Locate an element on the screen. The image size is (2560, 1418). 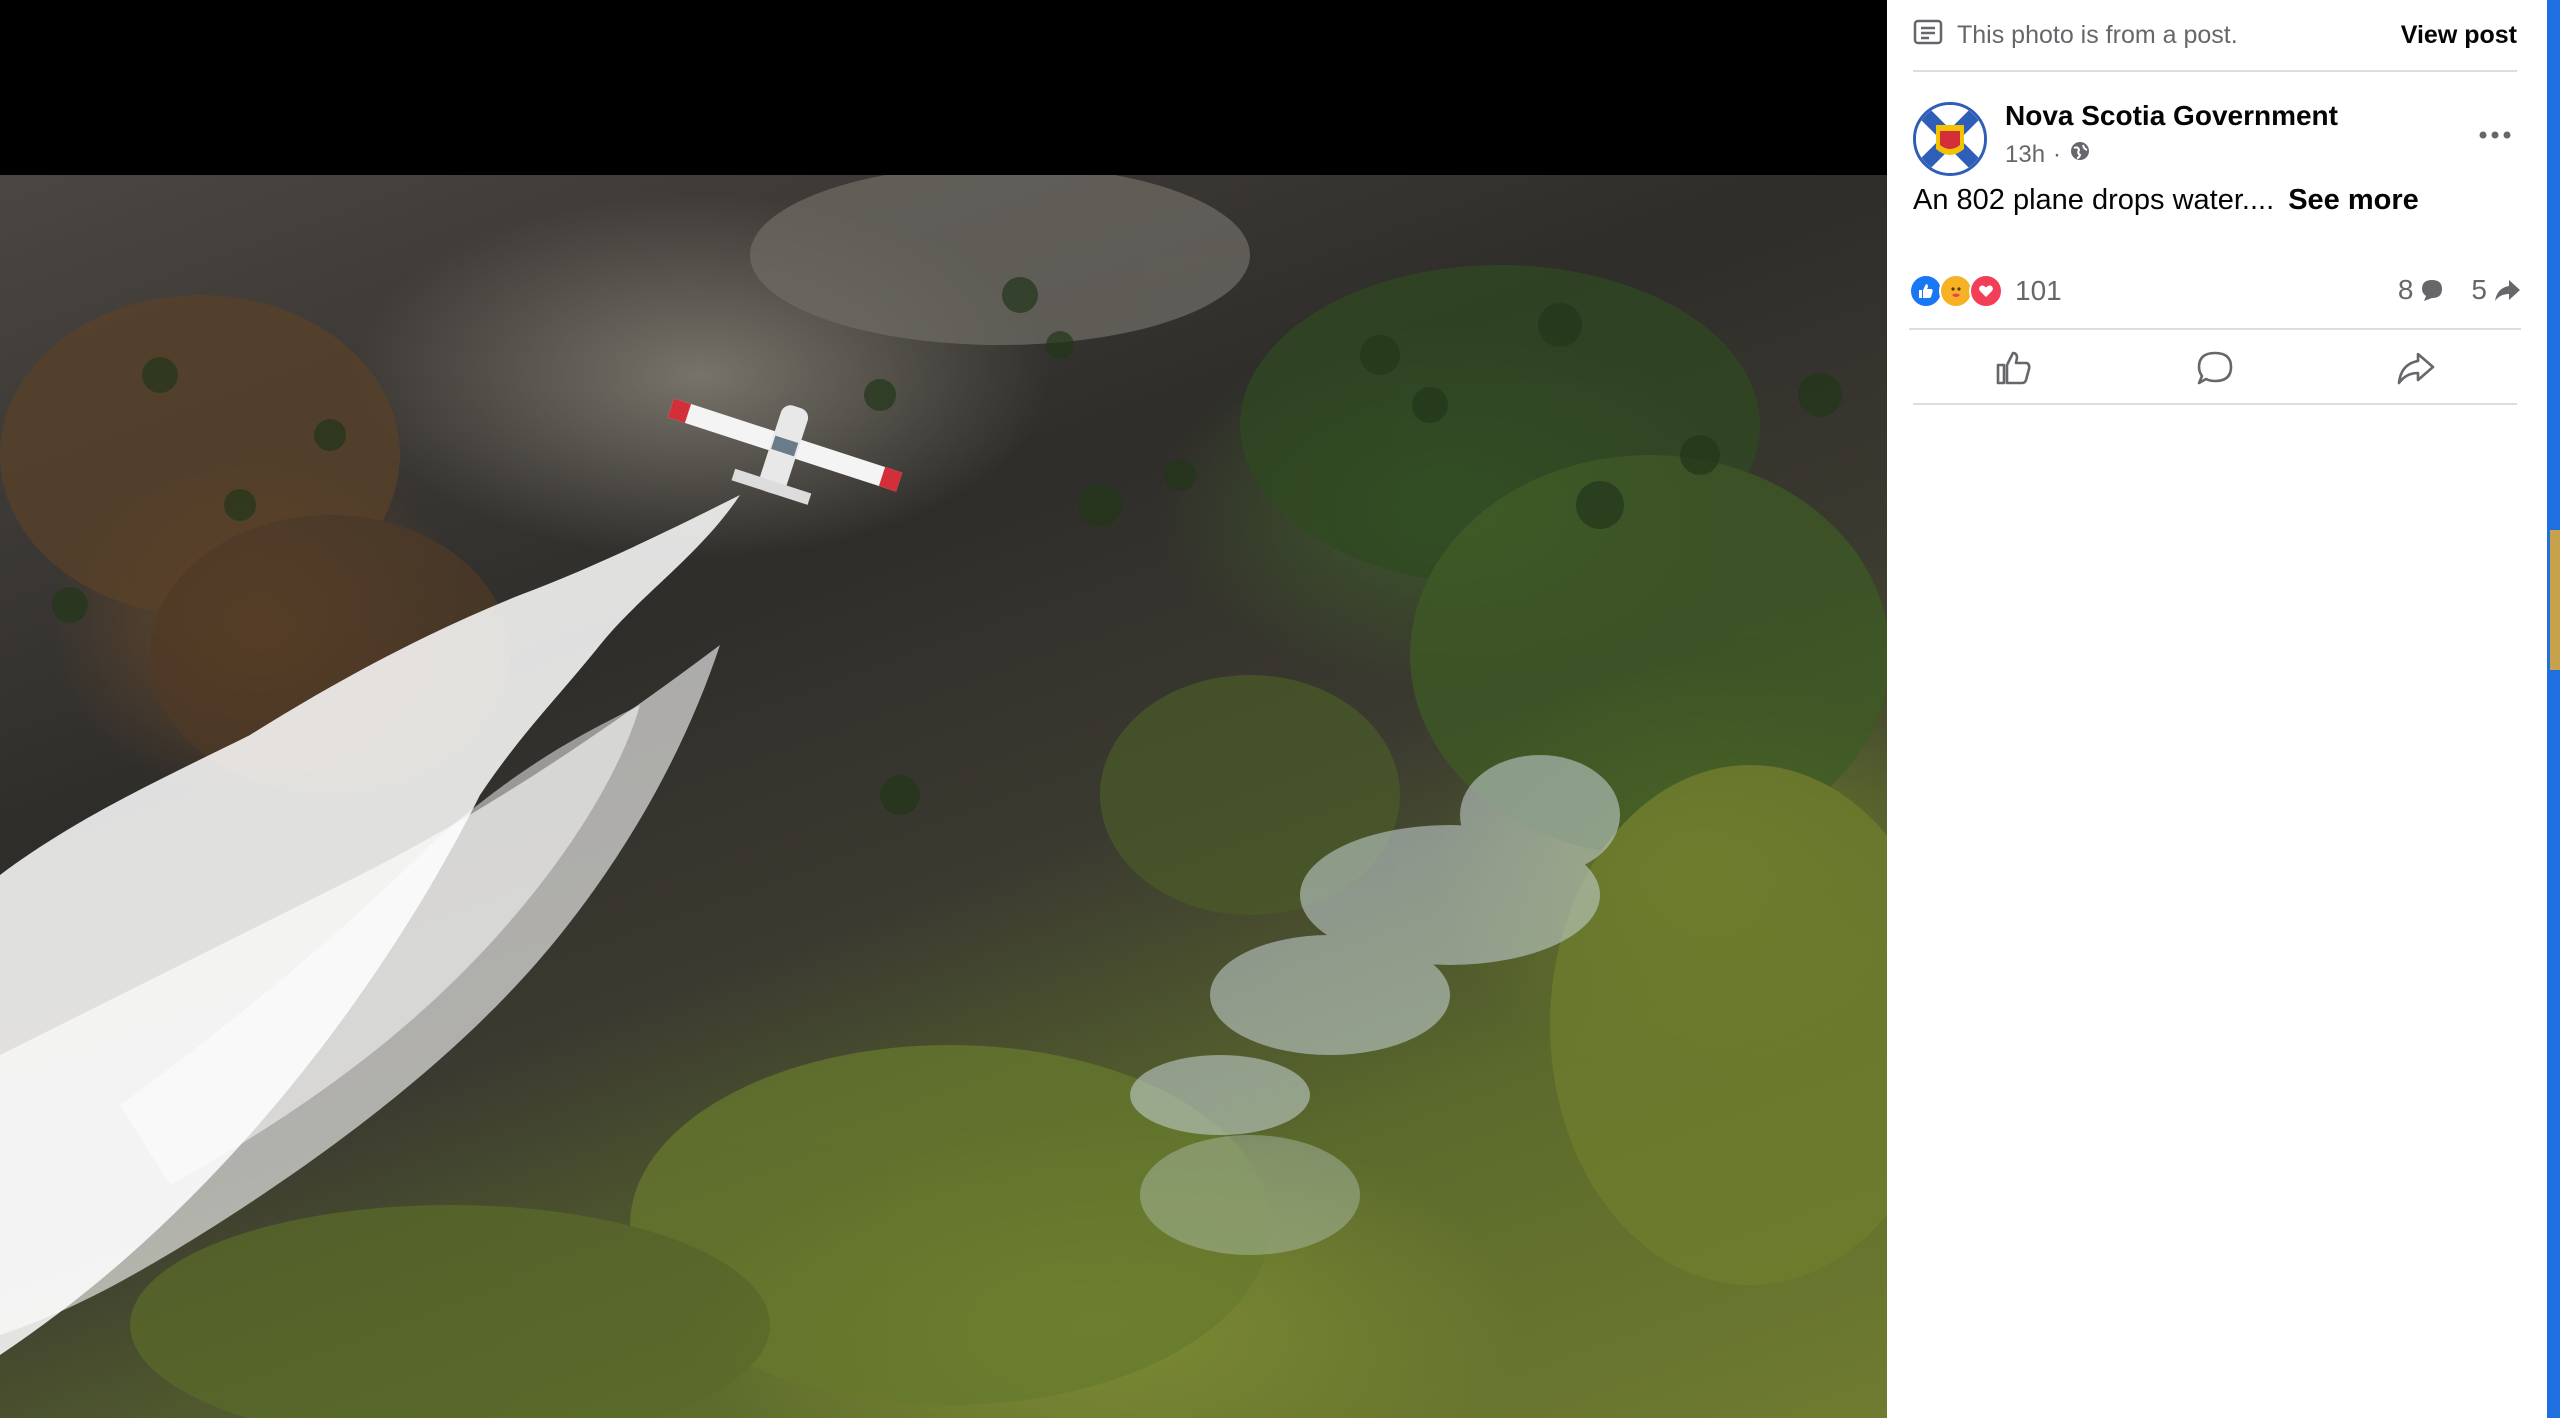
love-reaction-icon is located at coordinates (1986, 291).